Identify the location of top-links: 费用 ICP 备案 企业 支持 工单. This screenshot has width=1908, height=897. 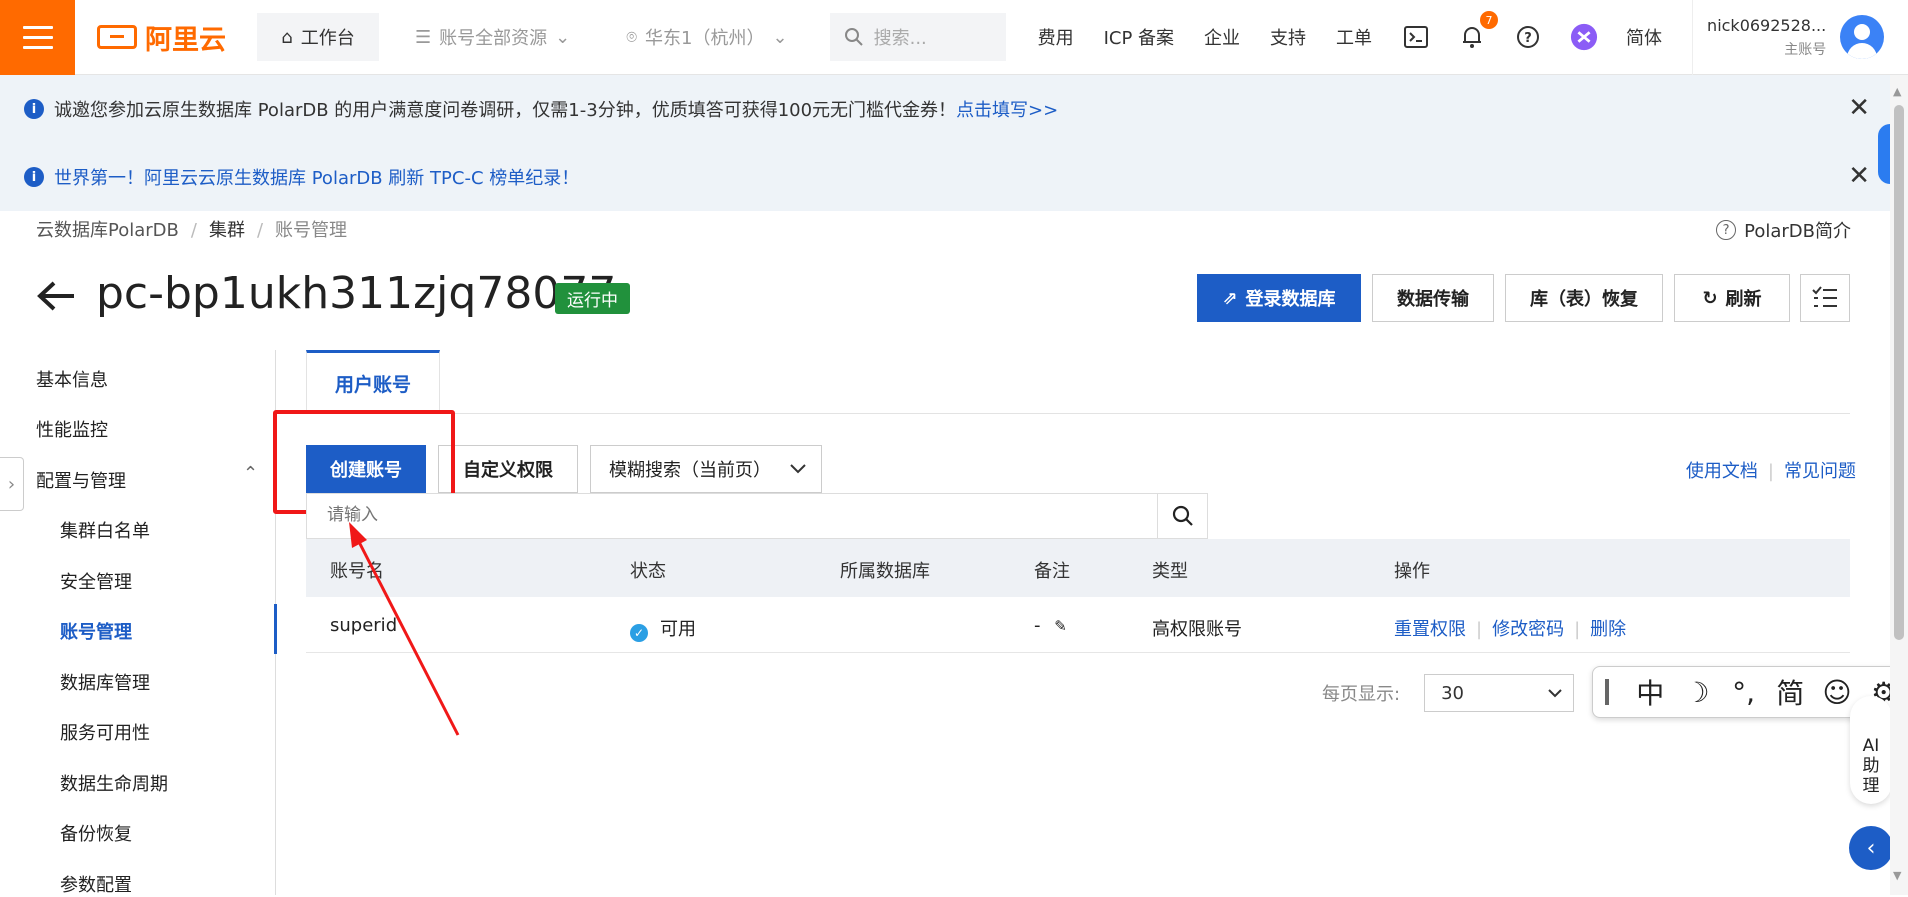
(1220, 37).